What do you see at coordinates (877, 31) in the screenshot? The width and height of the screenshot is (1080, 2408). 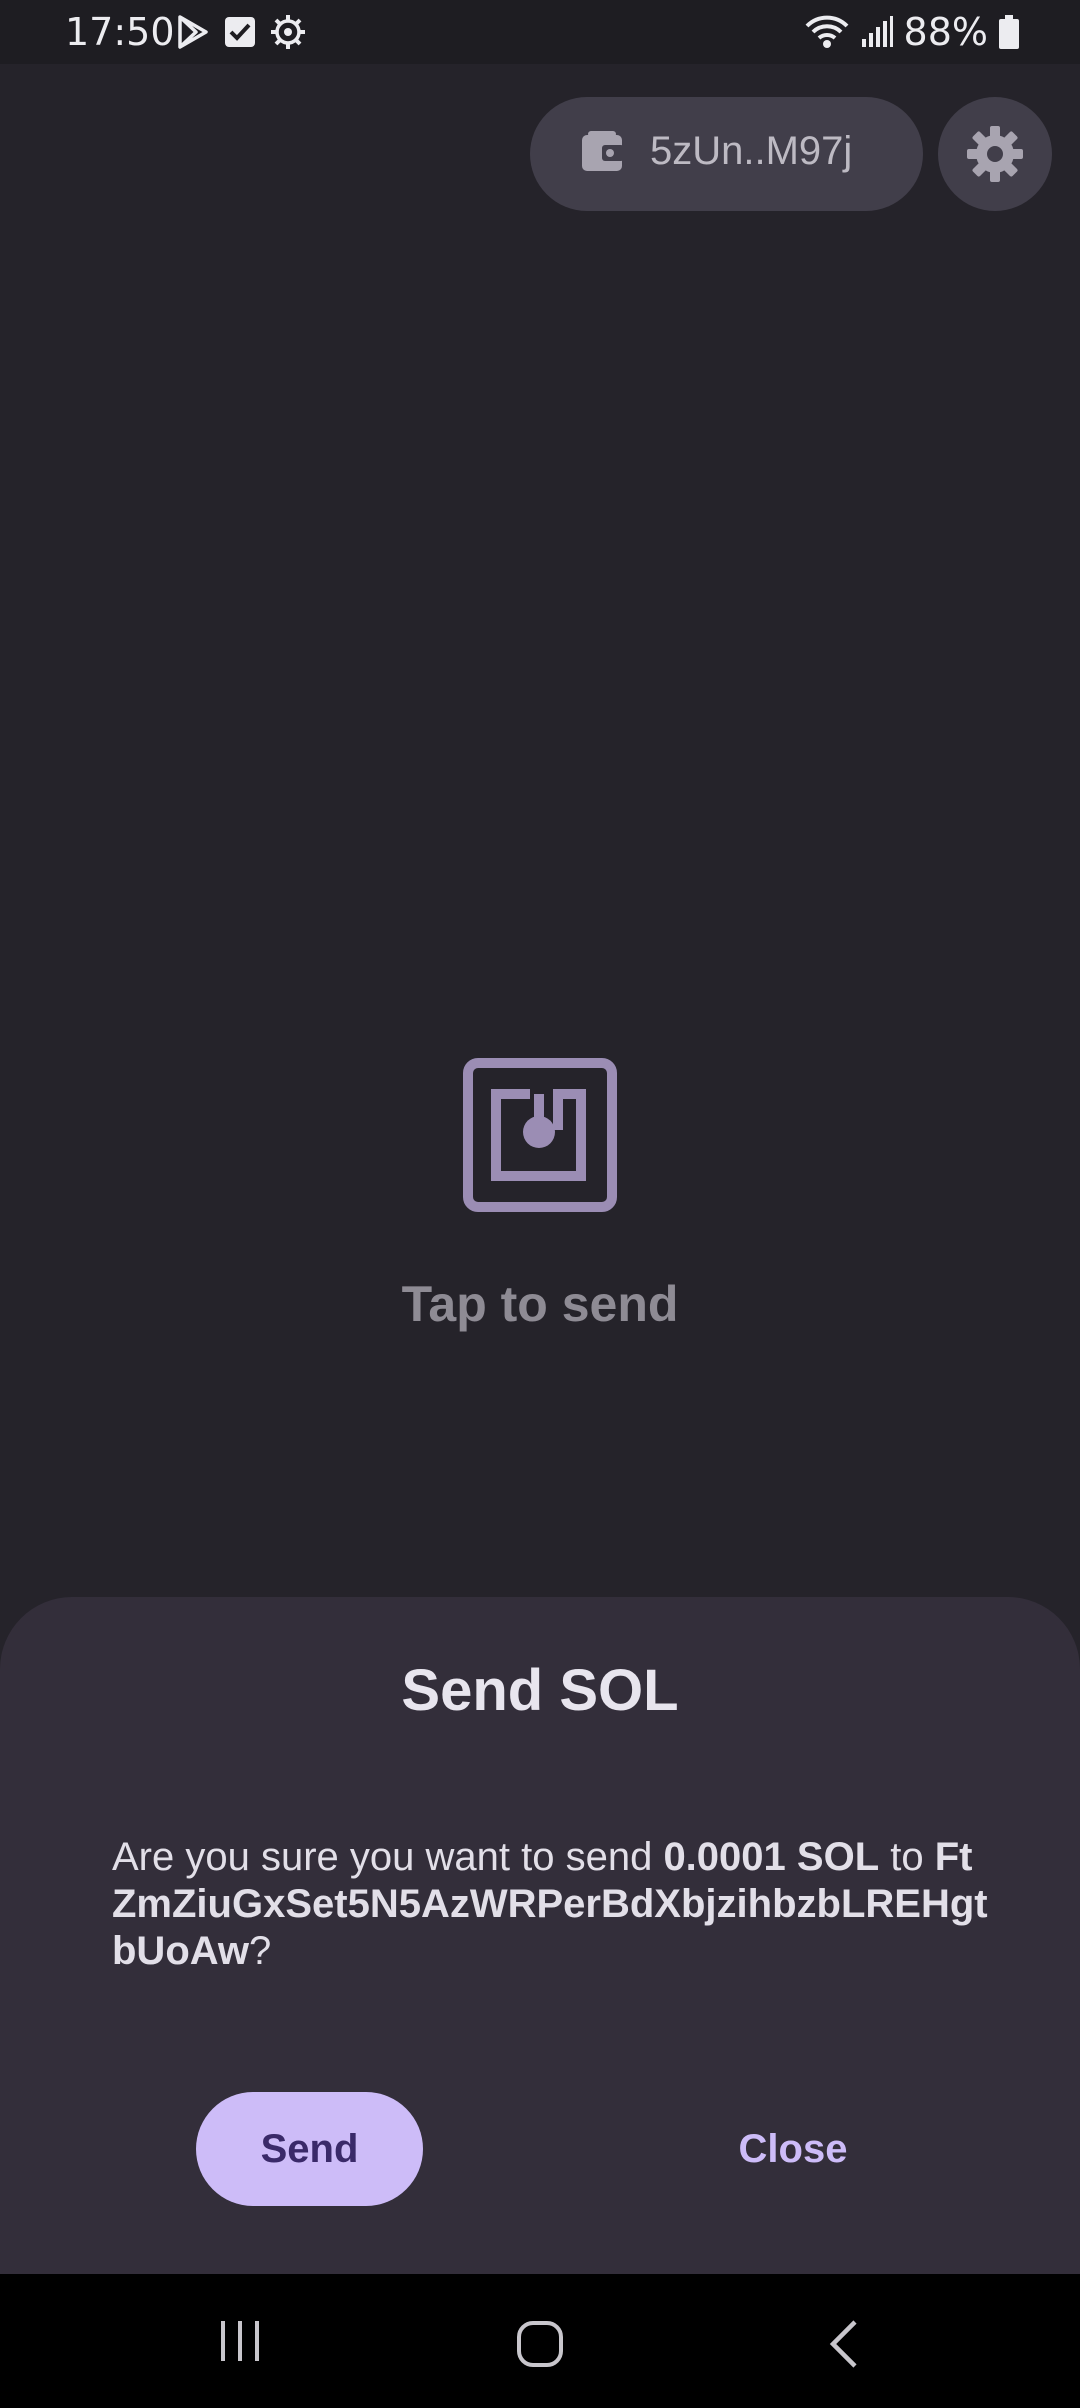 I see `signal-icon` at bounding box center [877, 31].